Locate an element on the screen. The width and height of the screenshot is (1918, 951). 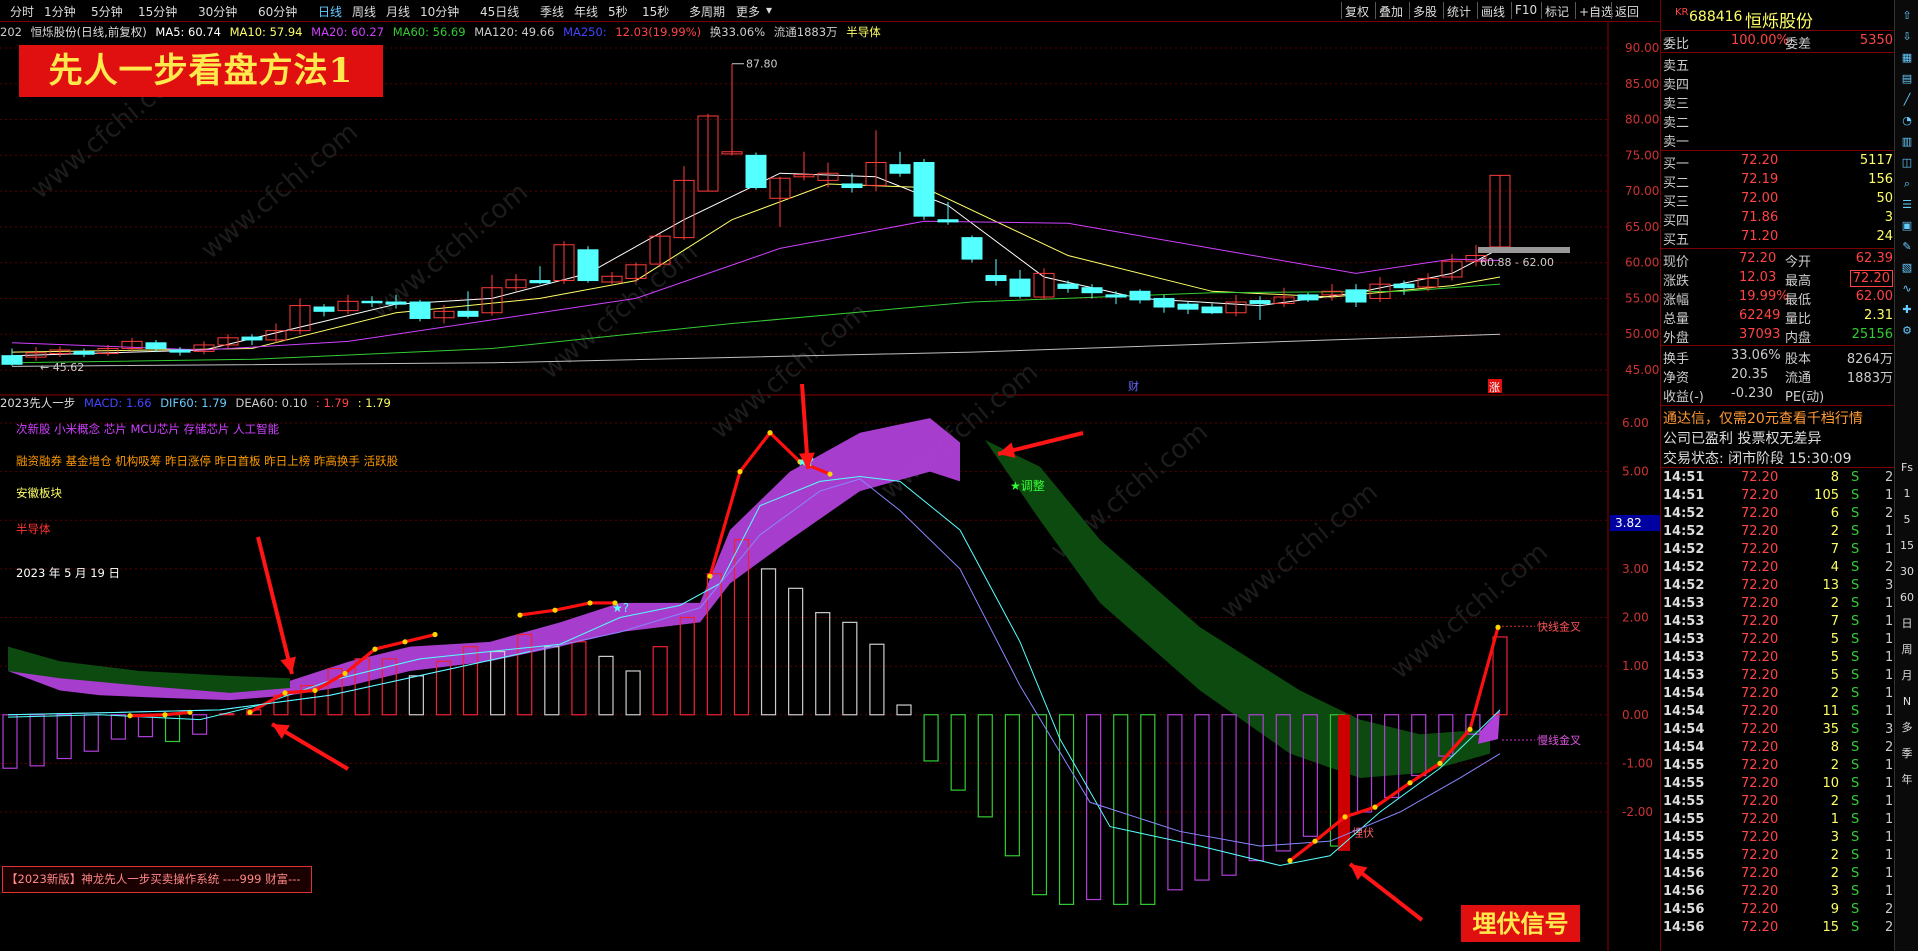
quote-stat-row: 涨幅 19.99% 最低 62.00 is located at coordinates (1778, 298).